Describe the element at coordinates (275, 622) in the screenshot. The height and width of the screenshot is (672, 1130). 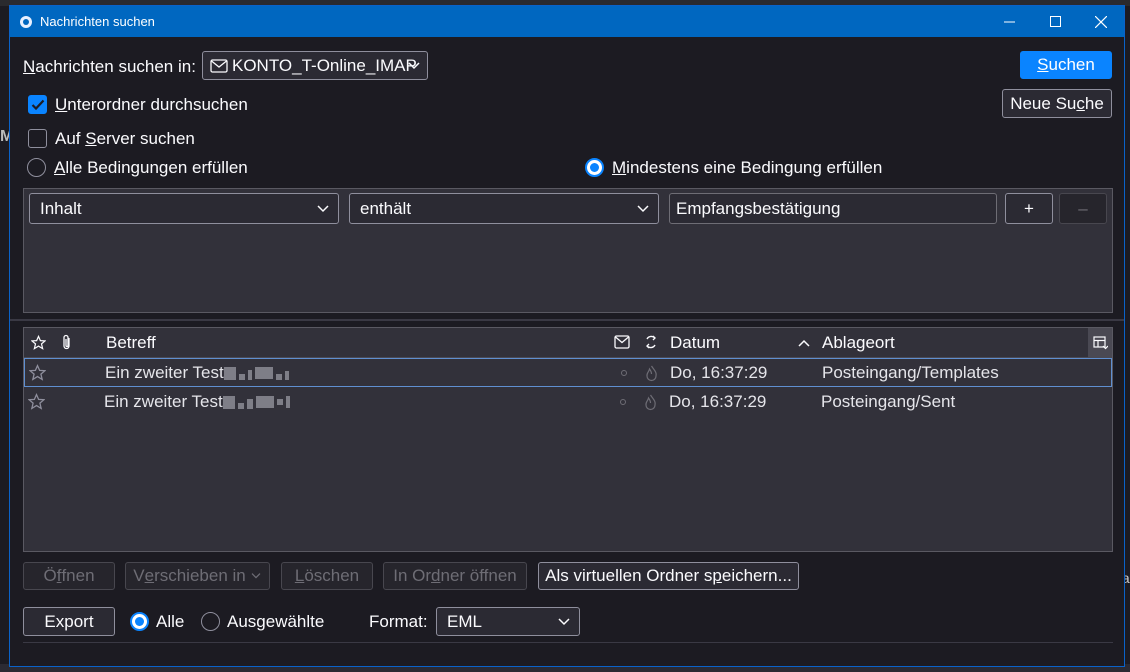
I see `export-selected-label: Ausgewählte` at that location.